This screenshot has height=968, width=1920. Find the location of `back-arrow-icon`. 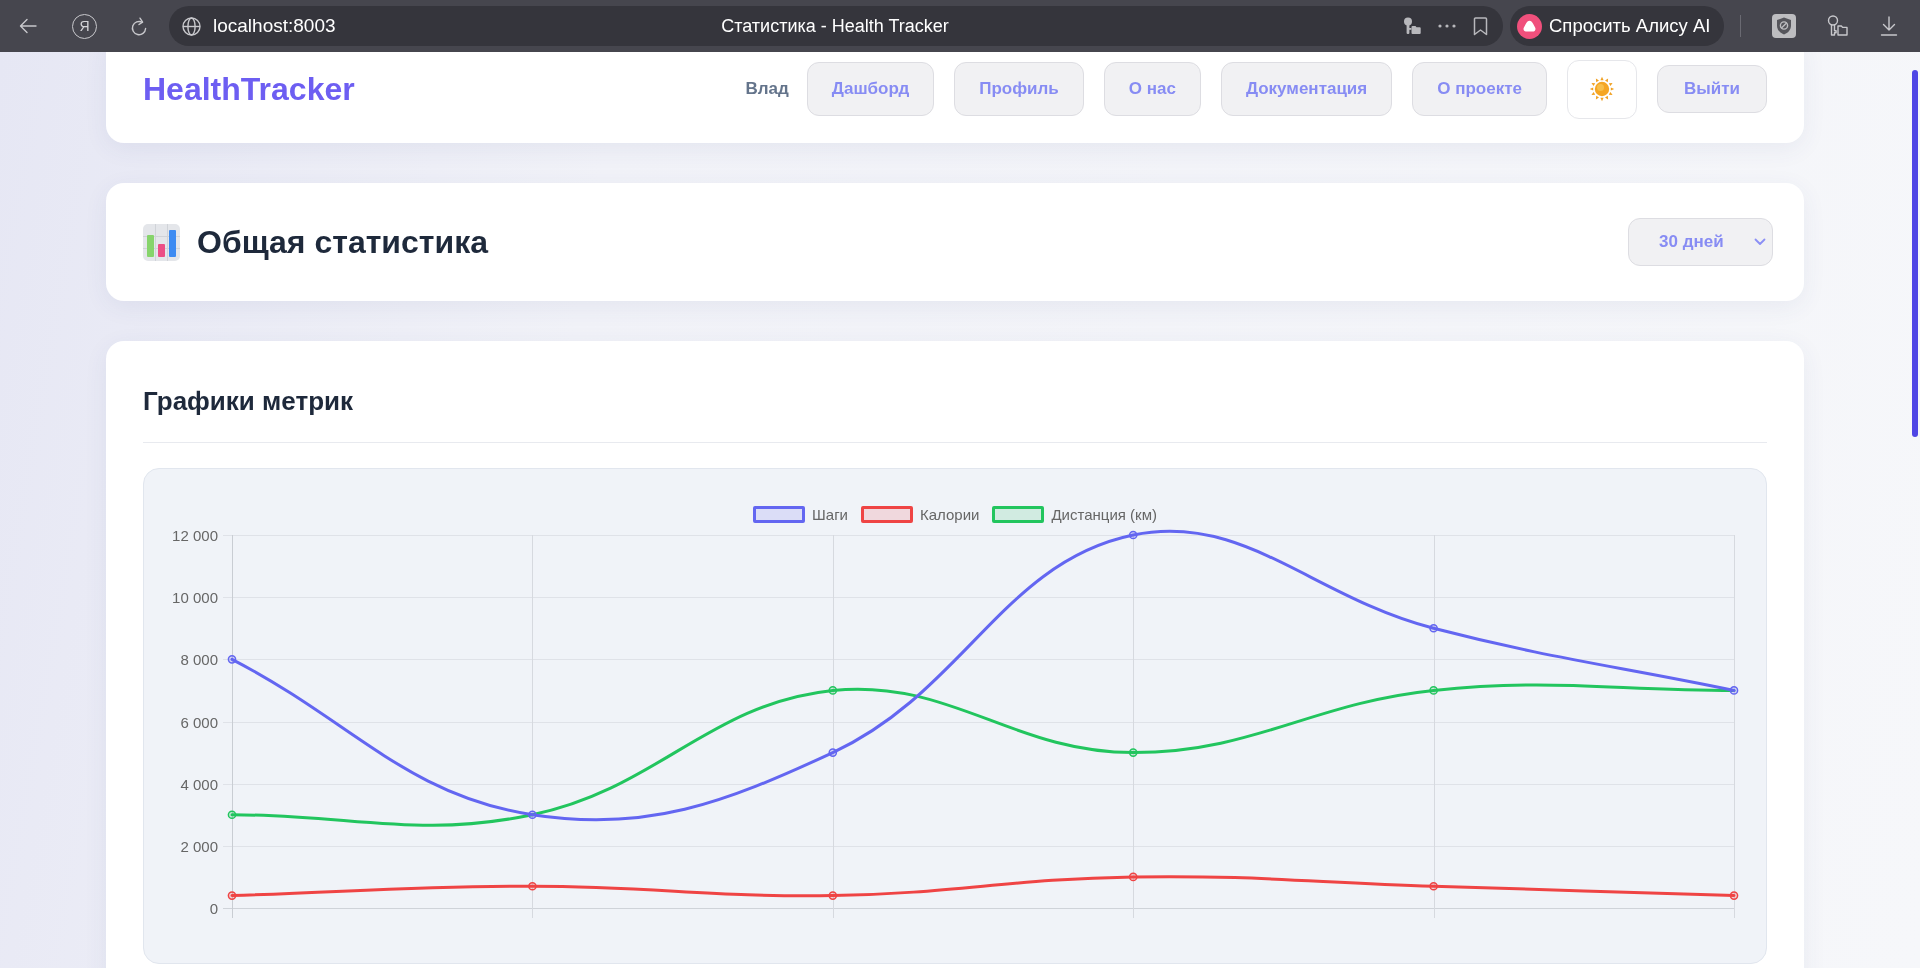

back-arrow-icon is located at coordinates (28, 26).